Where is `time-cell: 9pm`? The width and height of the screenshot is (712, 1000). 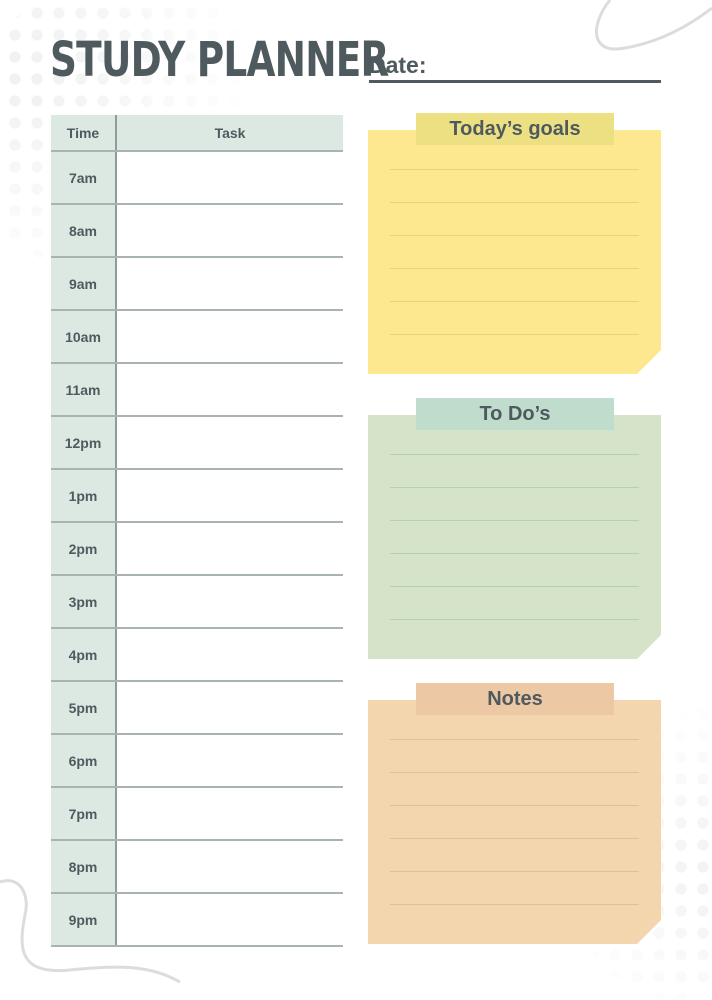 time-cell: 9pm is located at coordinates (84, 920).